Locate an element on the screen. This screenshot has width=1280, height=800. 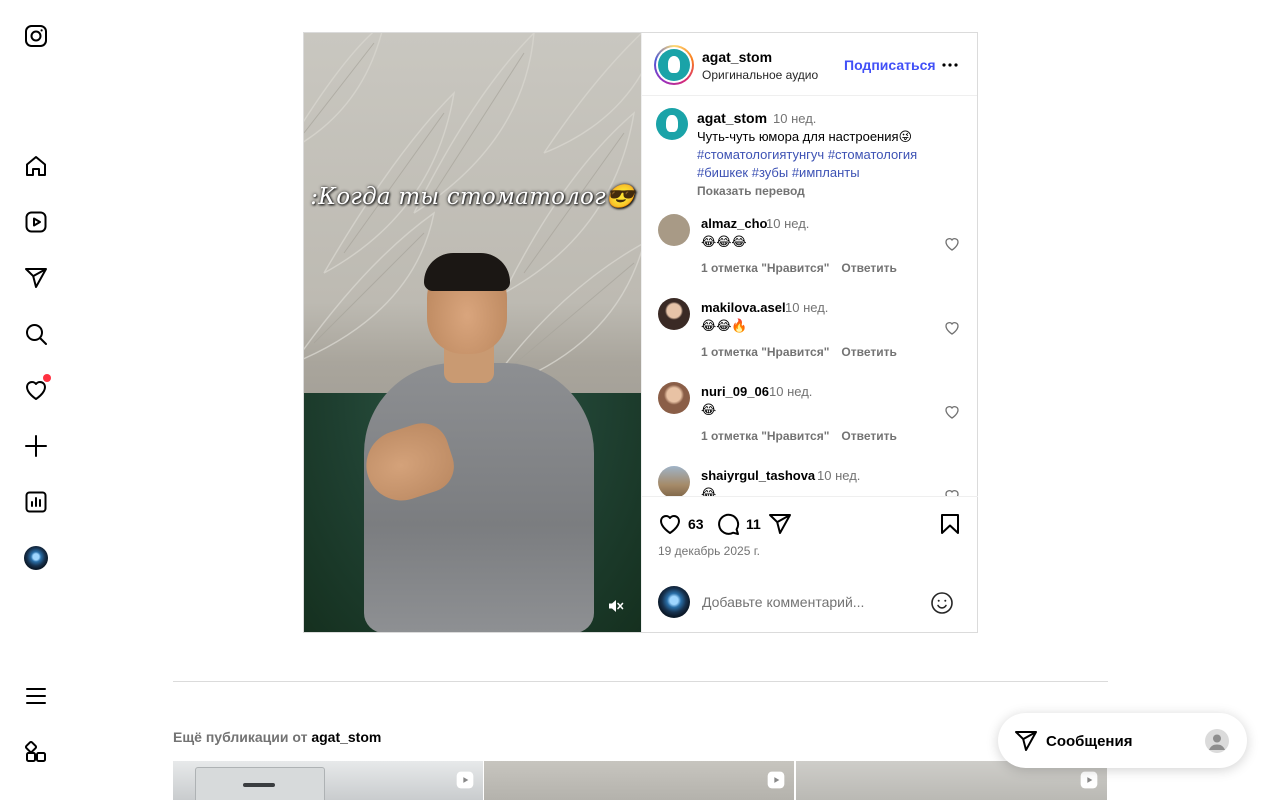
caption-username: agat_stom is located at coordinates (732, 118).